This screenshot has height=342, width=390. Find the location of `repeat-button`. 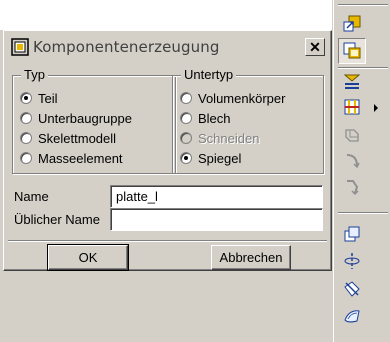

repeat-button is located at coordinates (352, 136).